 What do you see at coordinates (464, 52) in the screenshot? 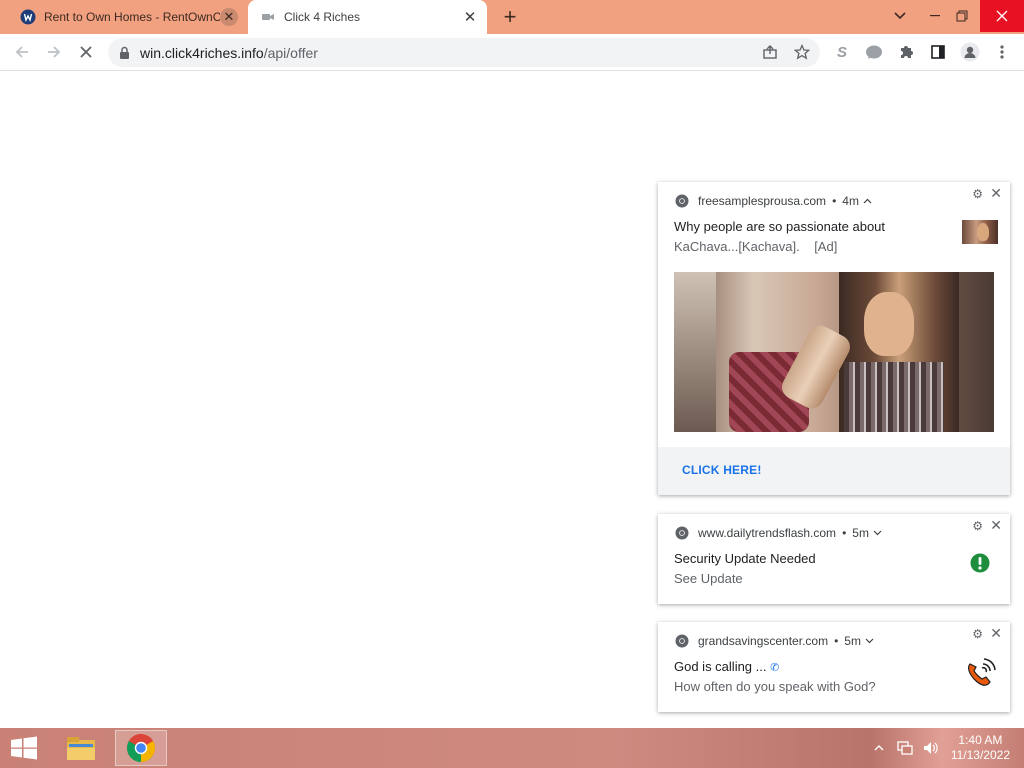
I see `address-bar: win.click4riches.info/api/offer` at bounding box center [464, 52].